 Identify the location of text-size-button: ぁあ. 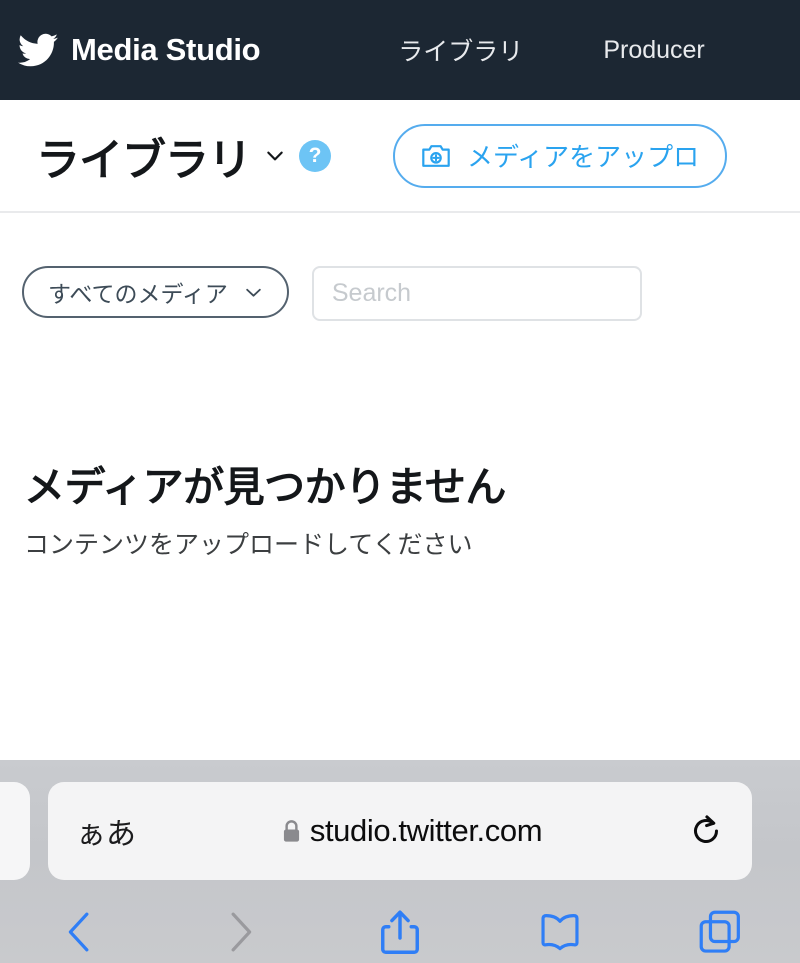
(106, 831).